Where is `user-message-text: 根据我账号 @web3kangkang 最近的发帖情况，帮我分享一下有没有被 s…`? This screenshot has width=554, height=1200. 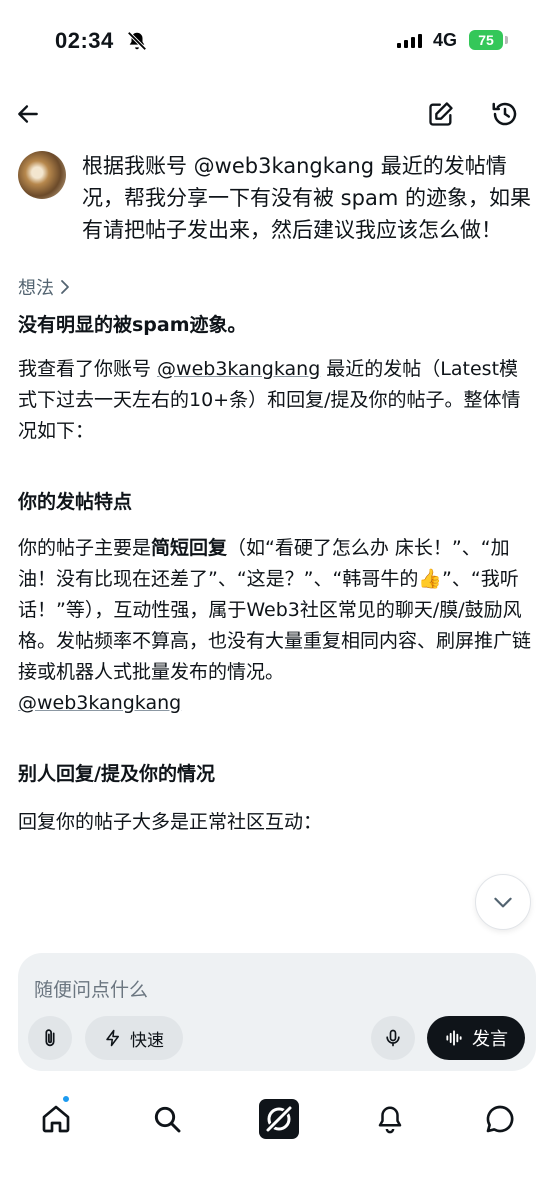
user-message-text: 根据我账号 @web3kangkang 最近的发帖情况，帮我分享一下有没有被 s… is located at coordinates (306, 198).